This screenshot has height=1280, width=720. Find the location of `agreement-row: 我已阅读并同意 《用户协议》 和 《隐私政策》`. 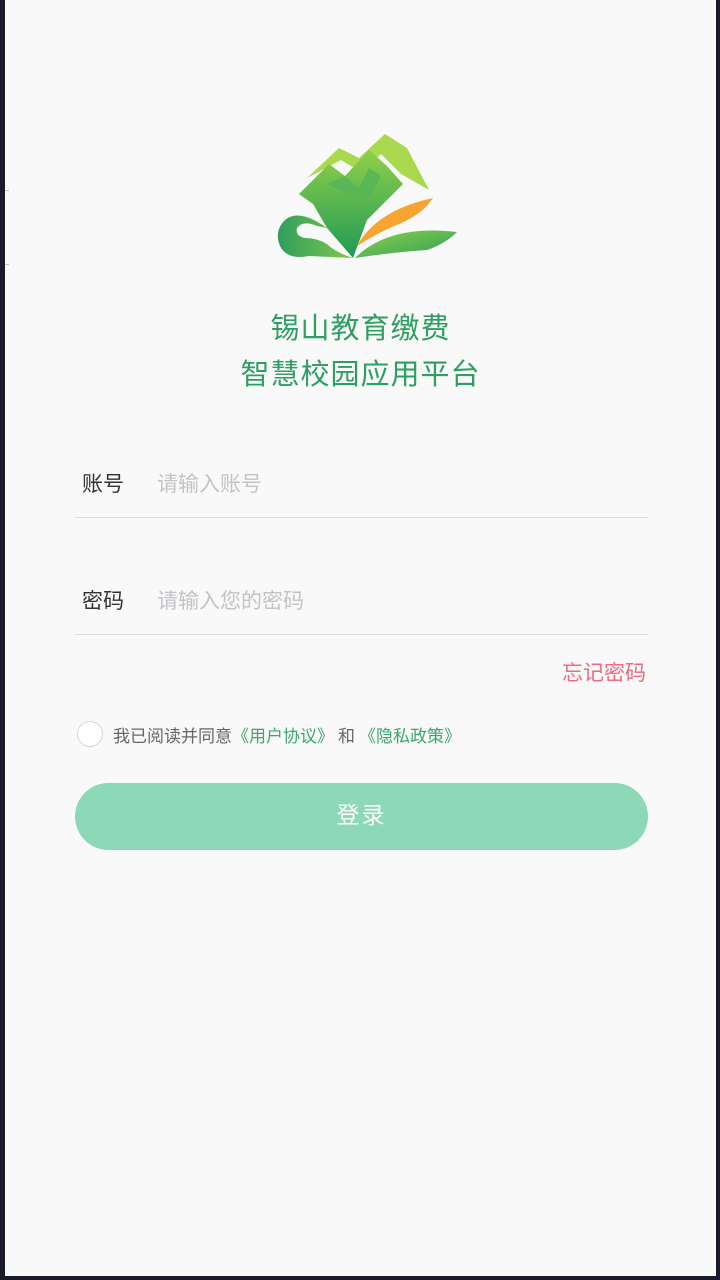

agreement-row: 我已阅读并同意 《用户协议》 和 《隐私政策》 is located at coordinates (269, 734).